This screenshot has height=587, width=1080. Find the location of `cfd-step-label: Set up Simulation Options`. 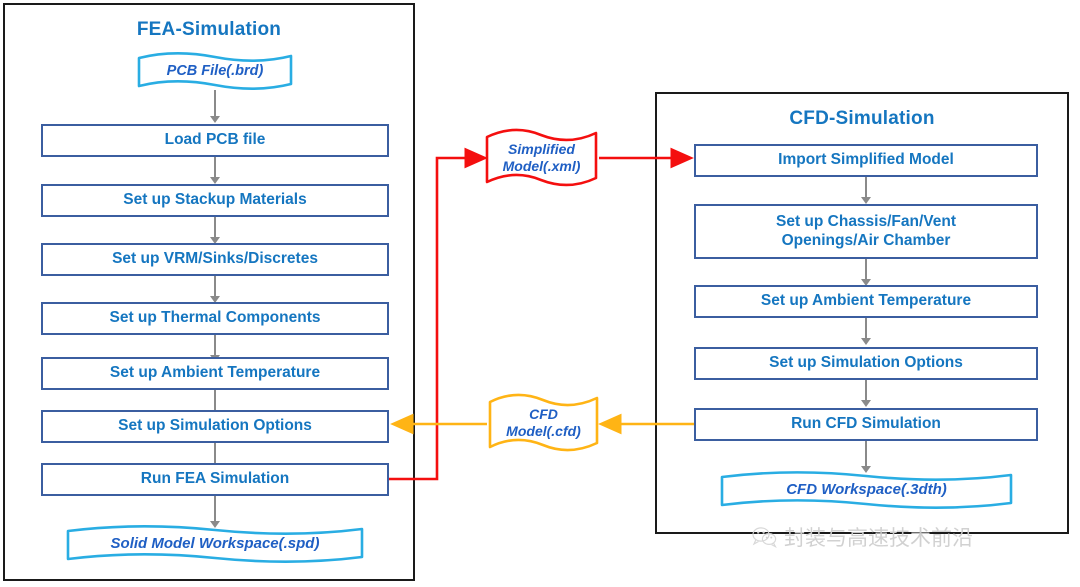

cfd-step-label: Set up Simulation Options is located at coordinates (866, 363).